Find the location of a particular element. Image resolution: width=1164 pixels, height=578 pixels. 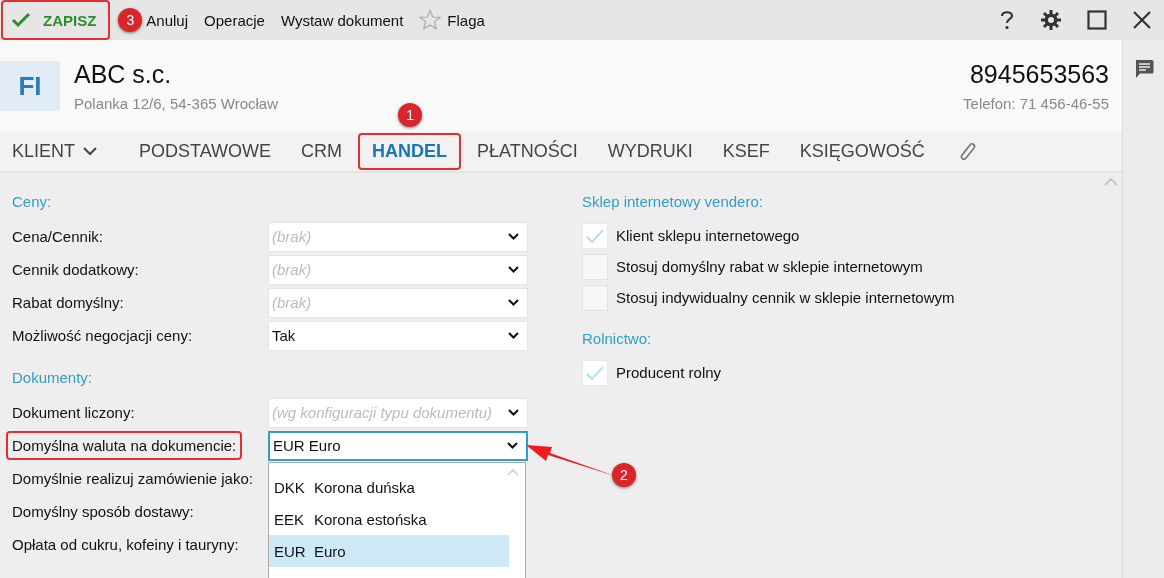

toolbar-button: Operacje is located at coordinates (234, 20).